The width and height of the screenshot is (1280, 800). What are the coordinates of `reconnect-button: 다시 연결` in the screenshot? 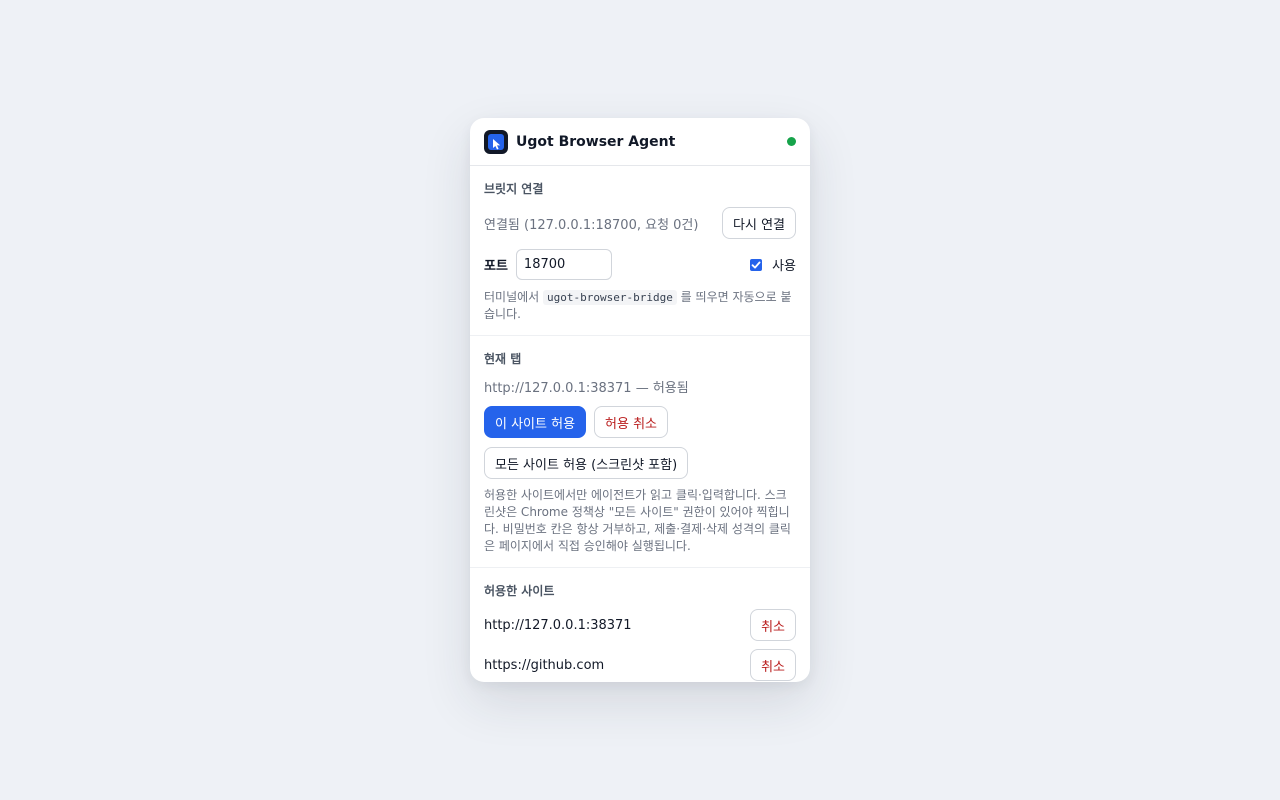 It's located at (759, 223).